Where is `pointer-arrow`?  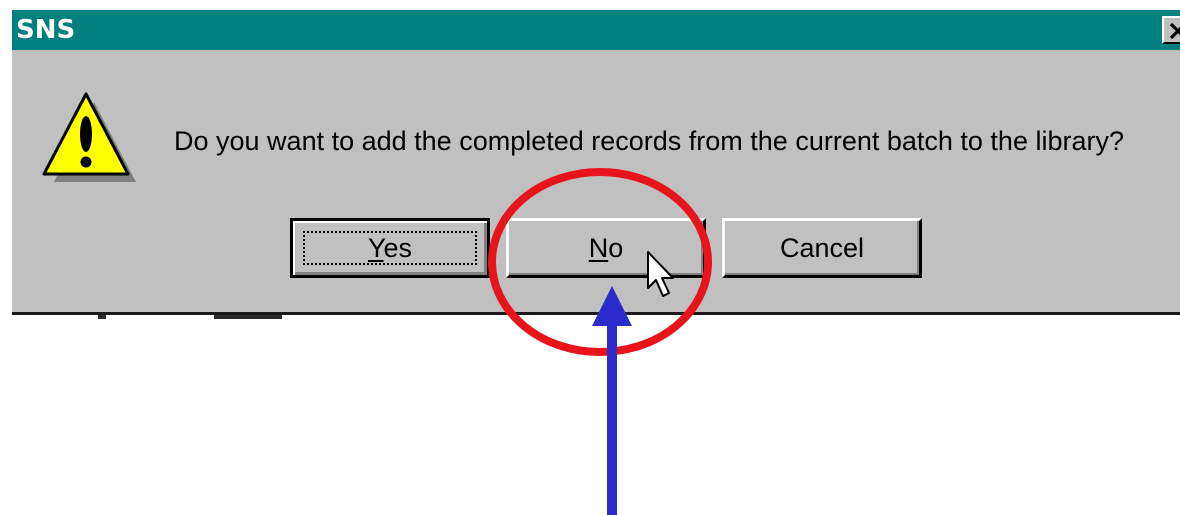
pointer-arrow is located at coordinates (612, 400).